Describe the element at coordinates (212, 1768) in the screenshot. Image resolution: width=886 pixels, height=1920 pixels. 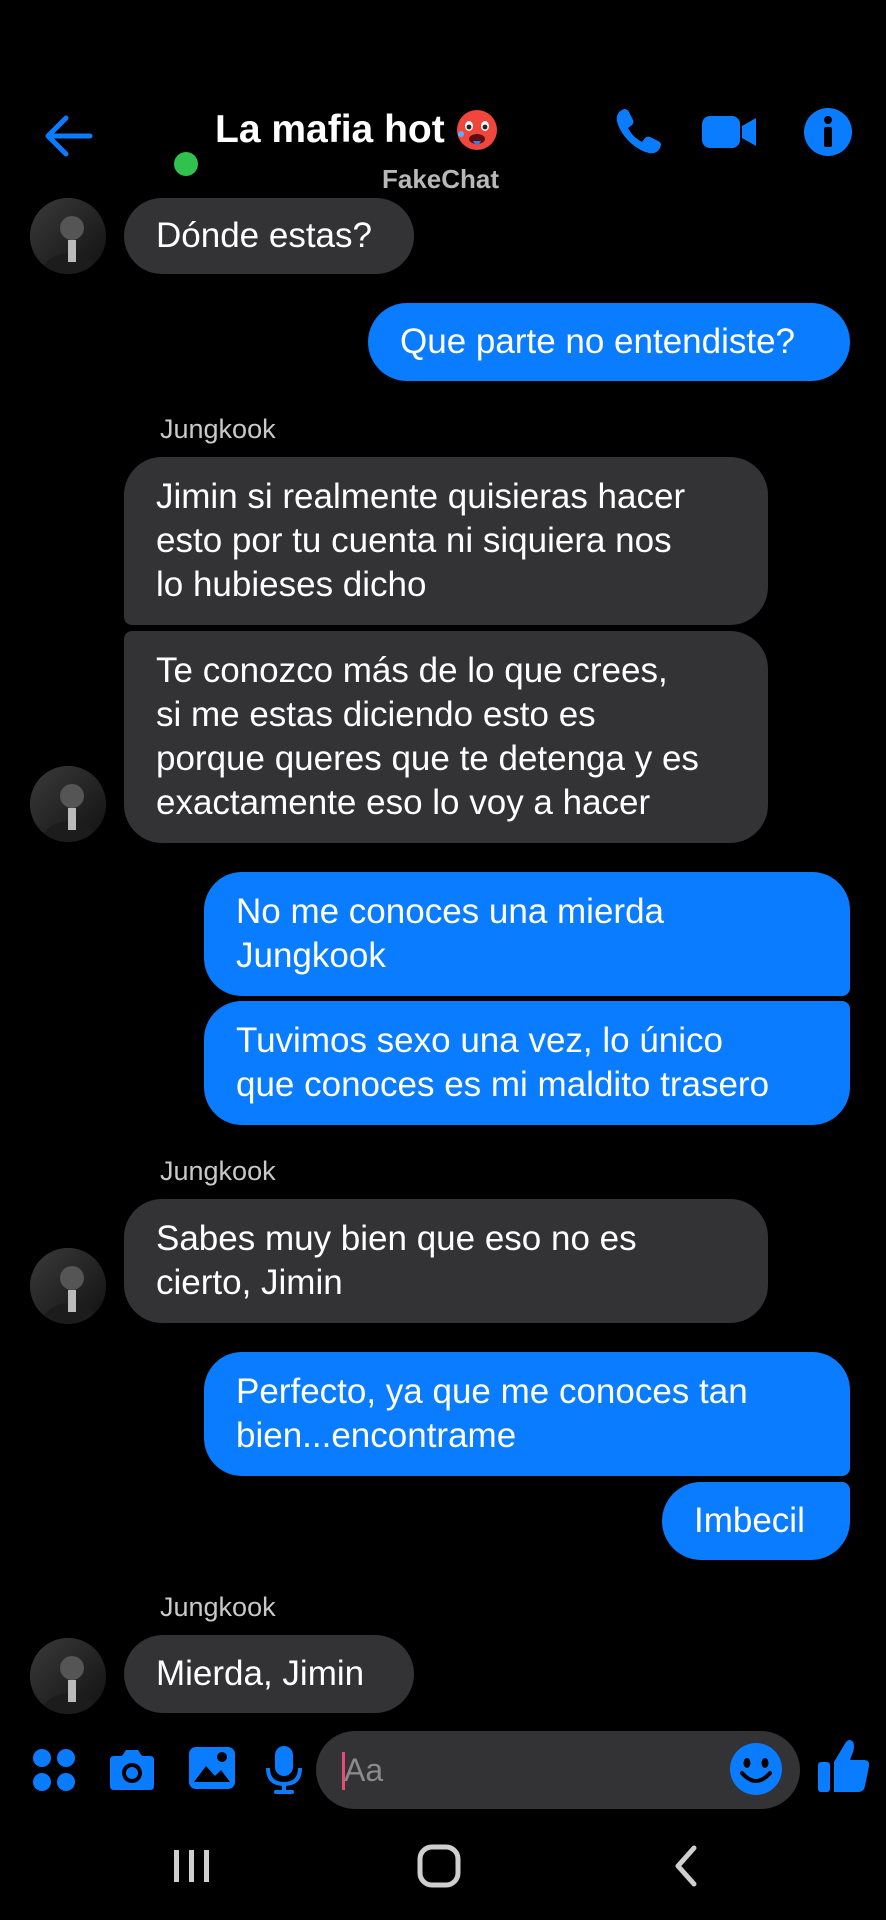
I see `gallery-icon` at that location.